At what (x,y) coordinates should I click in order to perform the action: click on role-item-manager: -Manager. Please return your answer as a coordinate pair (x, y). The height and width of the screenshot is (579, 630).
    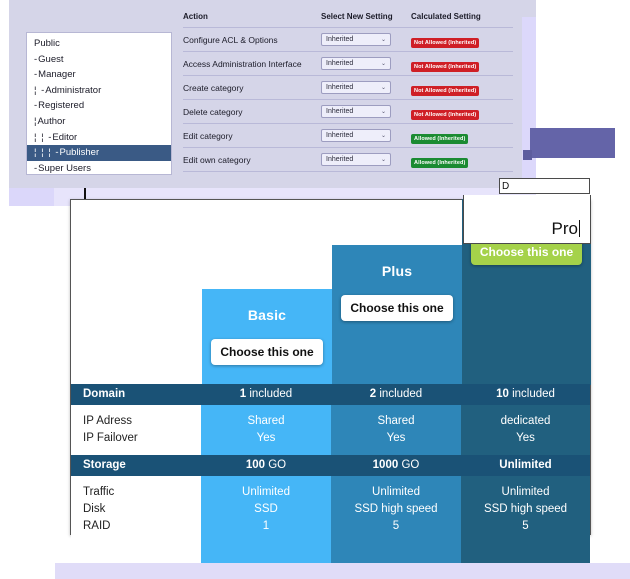
    Looking at the image, I should click on (99, 75).